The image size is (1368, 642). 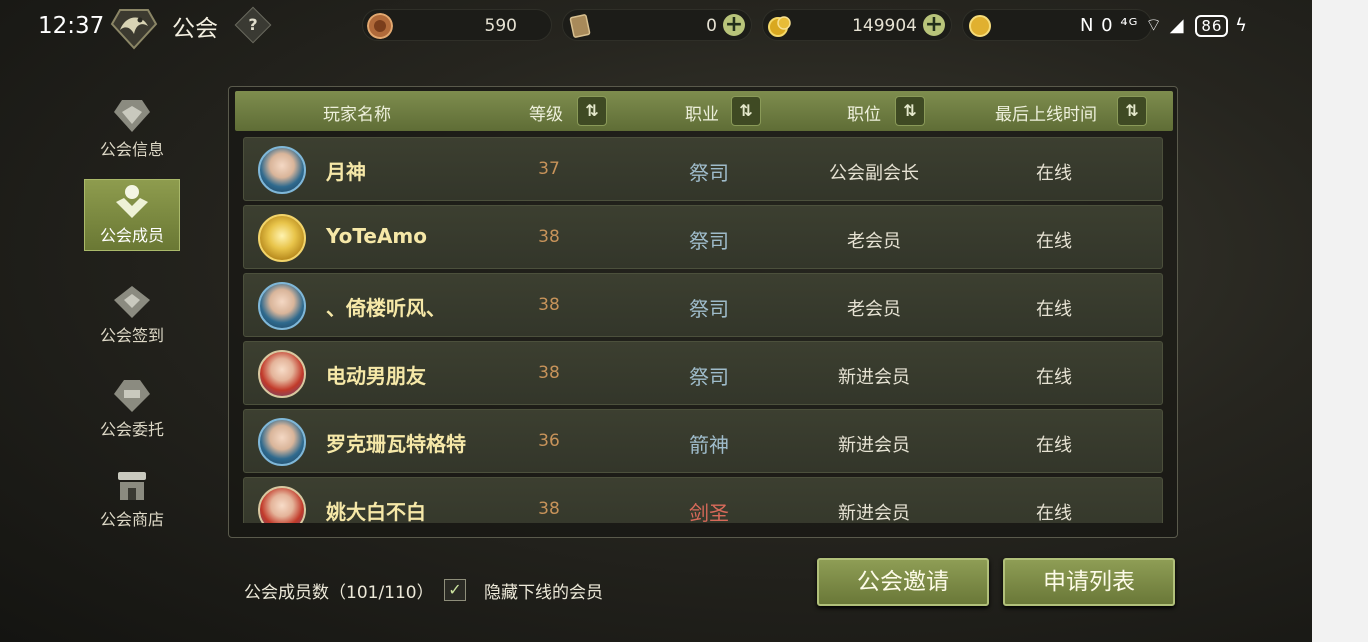 I want to click on table-row: 月神 37 祭司 公会副会长 在线, so click(x=703, y=169).